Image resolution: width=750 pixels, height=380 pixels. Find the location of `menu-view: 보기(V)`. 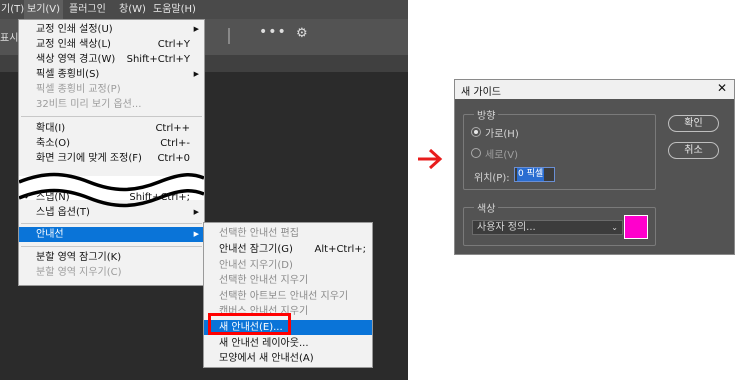

menu-view: 보기(V) is located at coordinates (44, 9).